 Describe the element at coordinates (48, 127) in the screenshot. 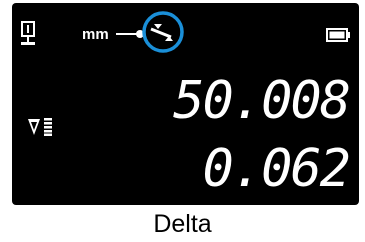

I see `bar-level-icon` at that location.